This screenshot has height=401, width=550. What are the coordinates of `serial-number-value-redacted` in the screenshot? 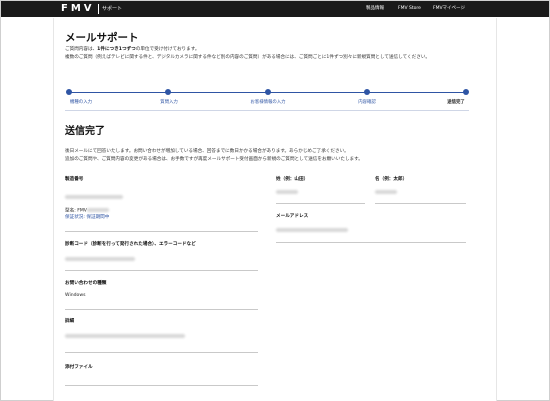 It's located at (94, 197).